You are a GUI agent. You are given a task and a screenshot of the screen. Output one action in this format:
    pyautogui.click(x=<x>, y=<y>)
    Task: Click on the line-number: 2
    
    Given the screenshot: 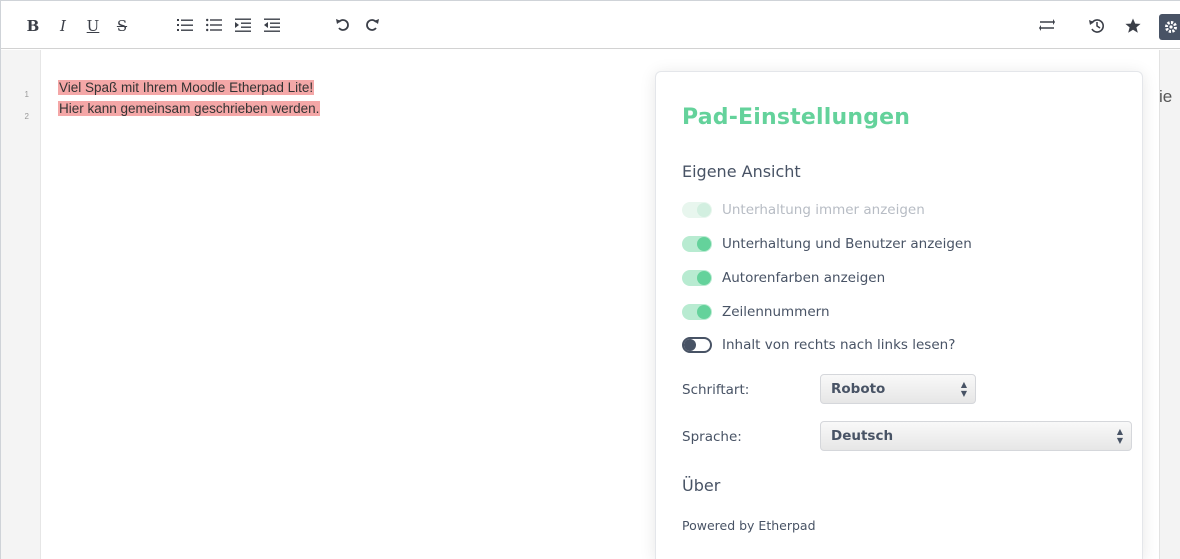 What is the action you would take?
    pyautogui.click(x=26, y=116)
    